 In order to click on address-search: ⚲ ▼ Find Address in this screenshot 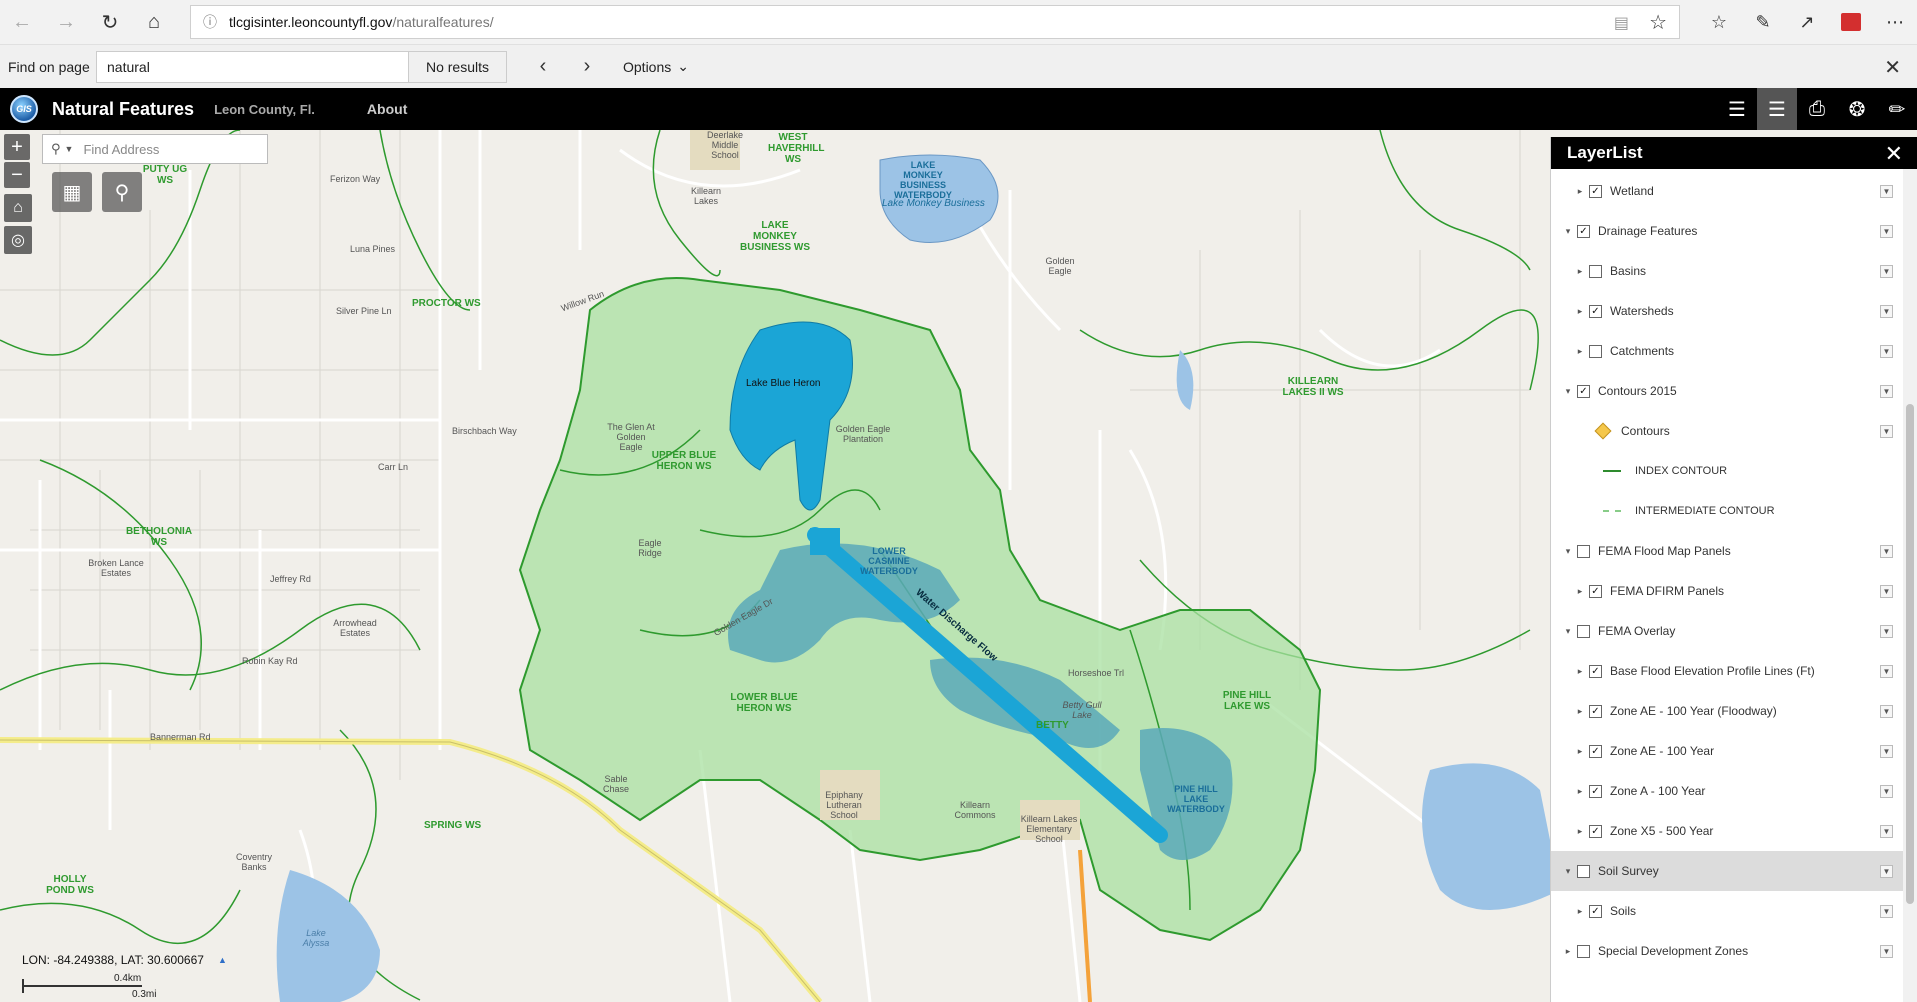, I will do `click(155, 149)`.